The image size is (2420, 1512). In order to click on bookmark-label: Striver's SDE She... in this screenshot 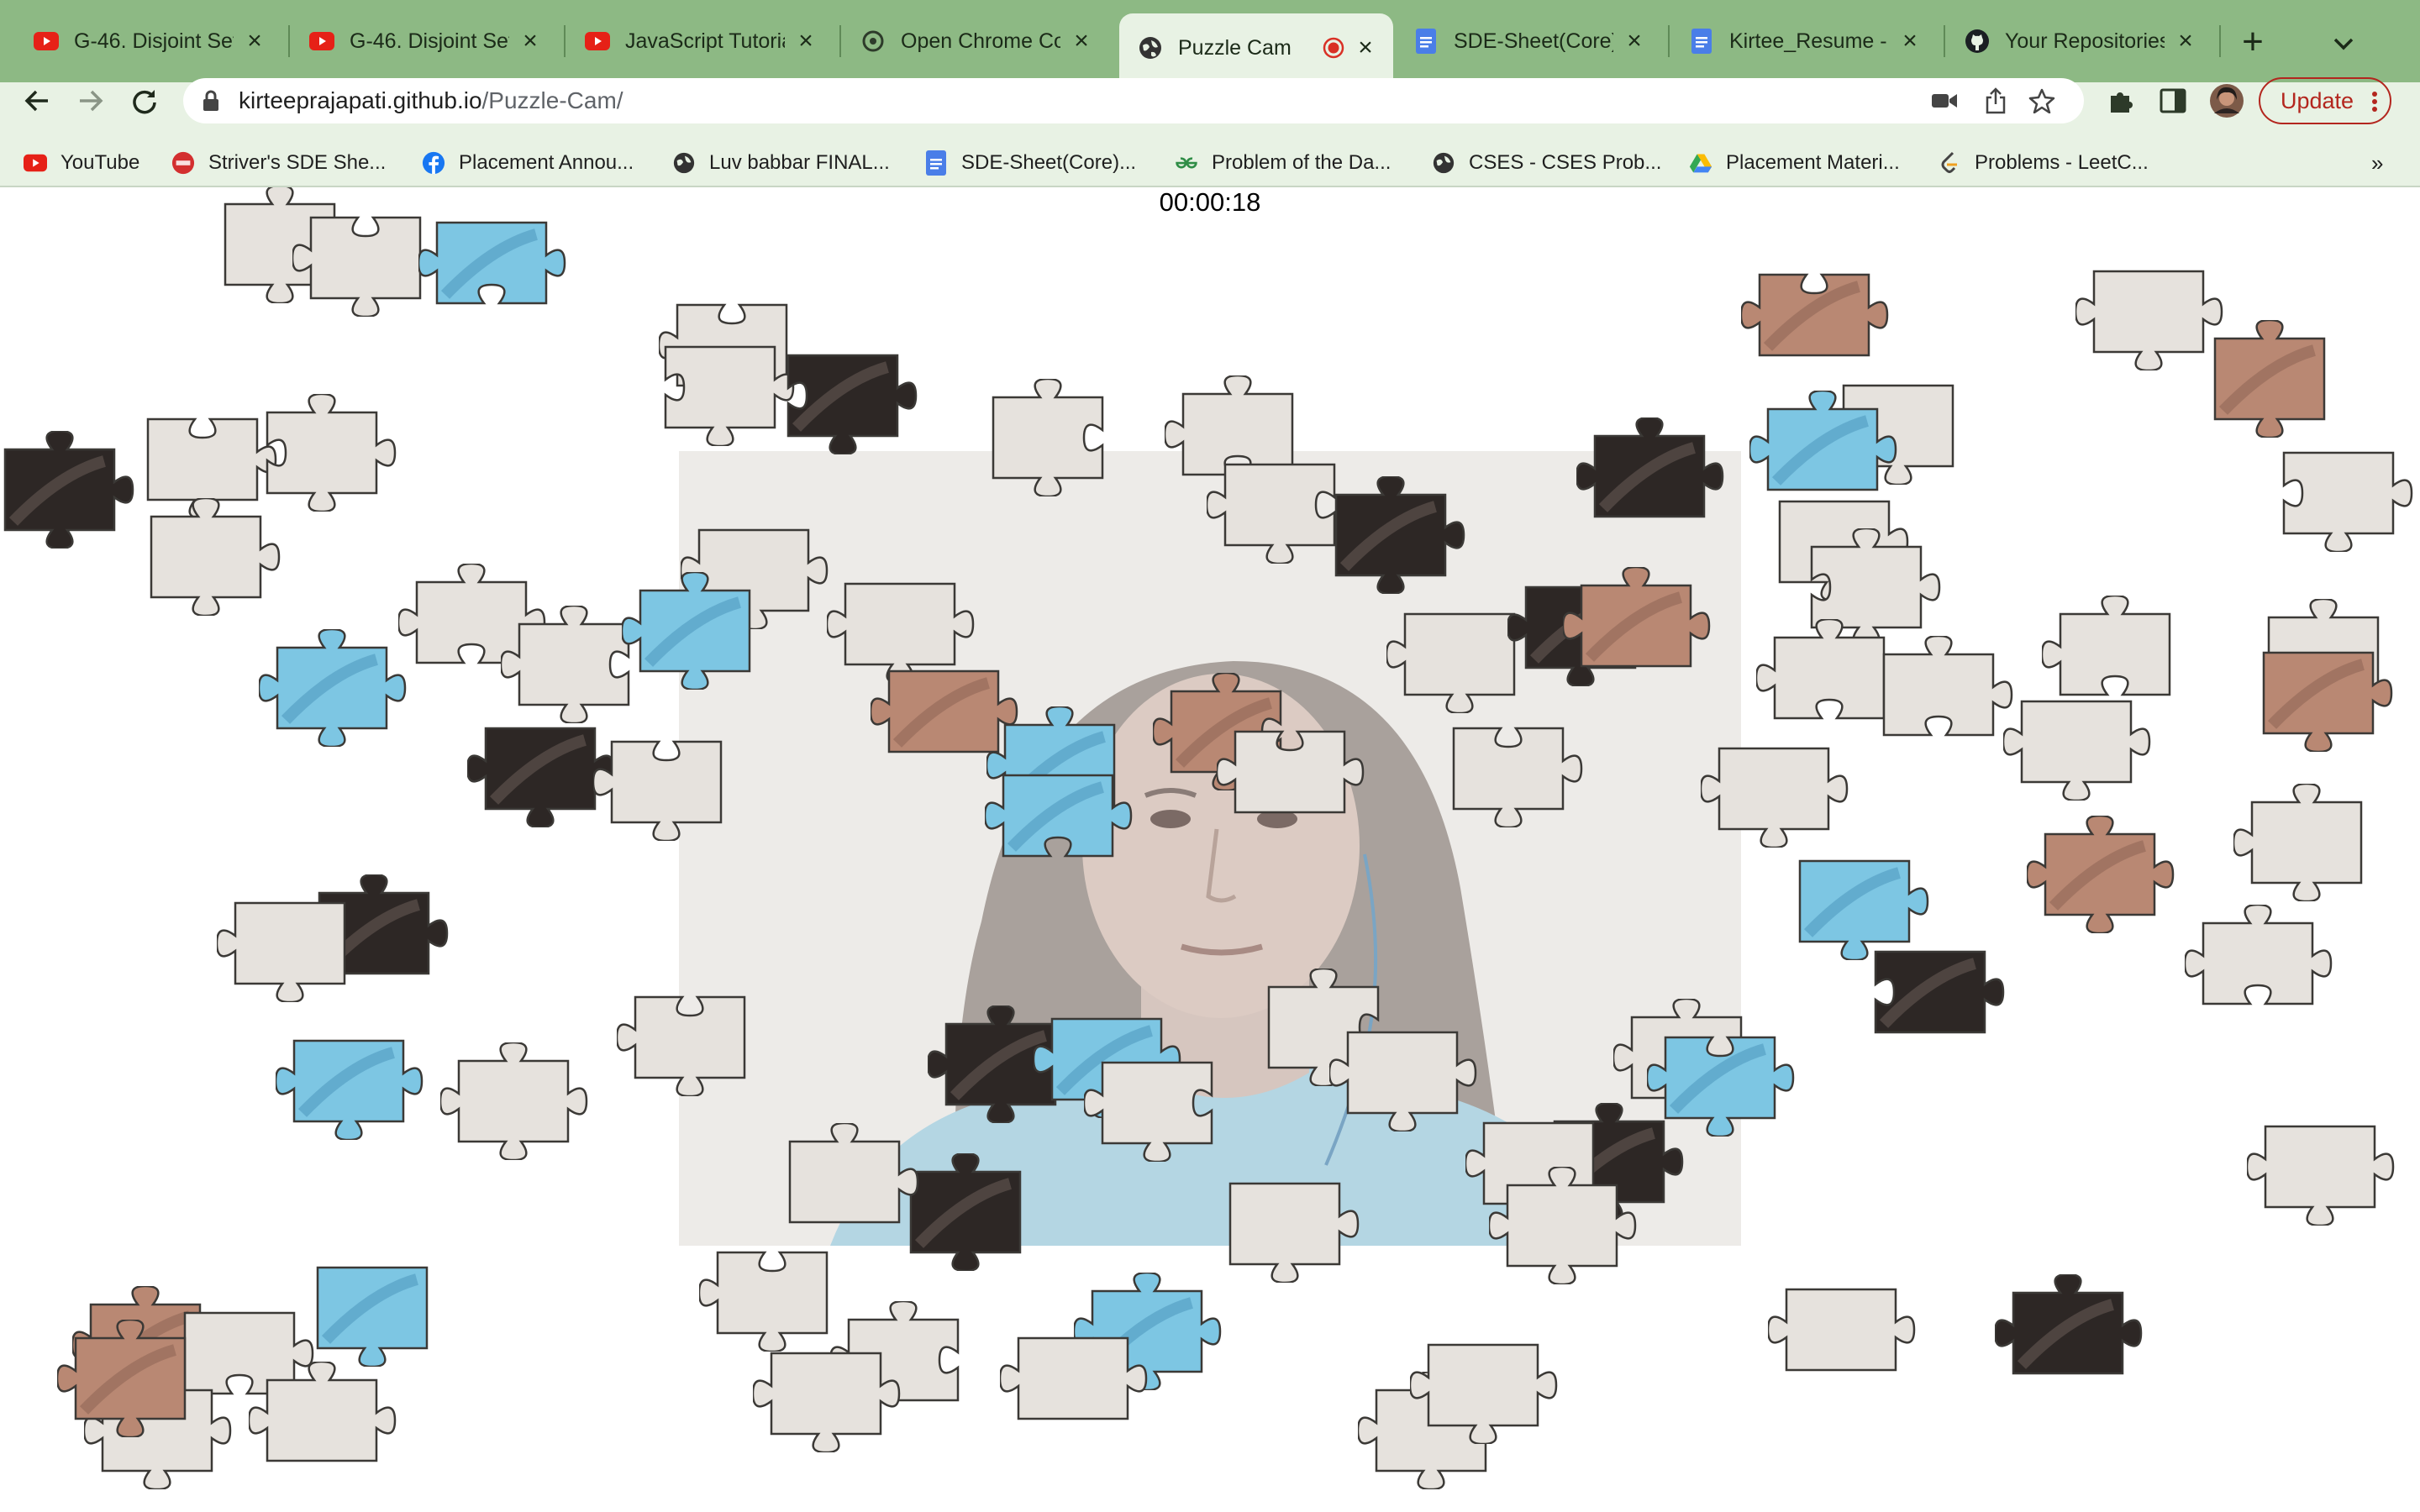, I will do `click(298, 162)`.